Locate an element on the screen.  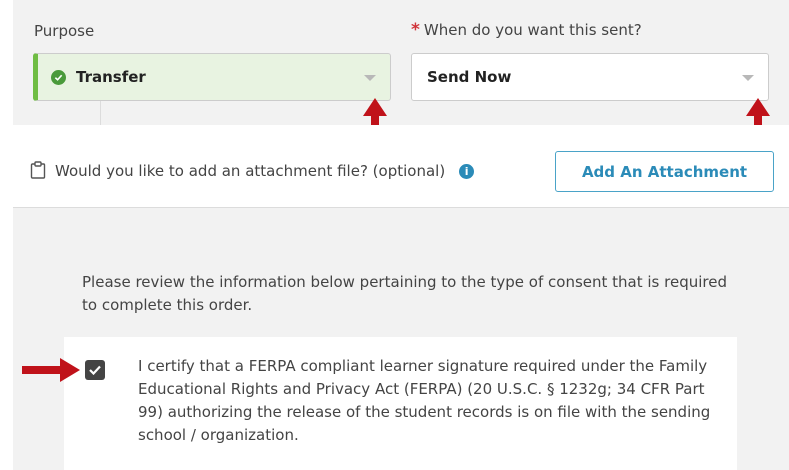
ferpa-checkbox is located at coordinates (95, 370).